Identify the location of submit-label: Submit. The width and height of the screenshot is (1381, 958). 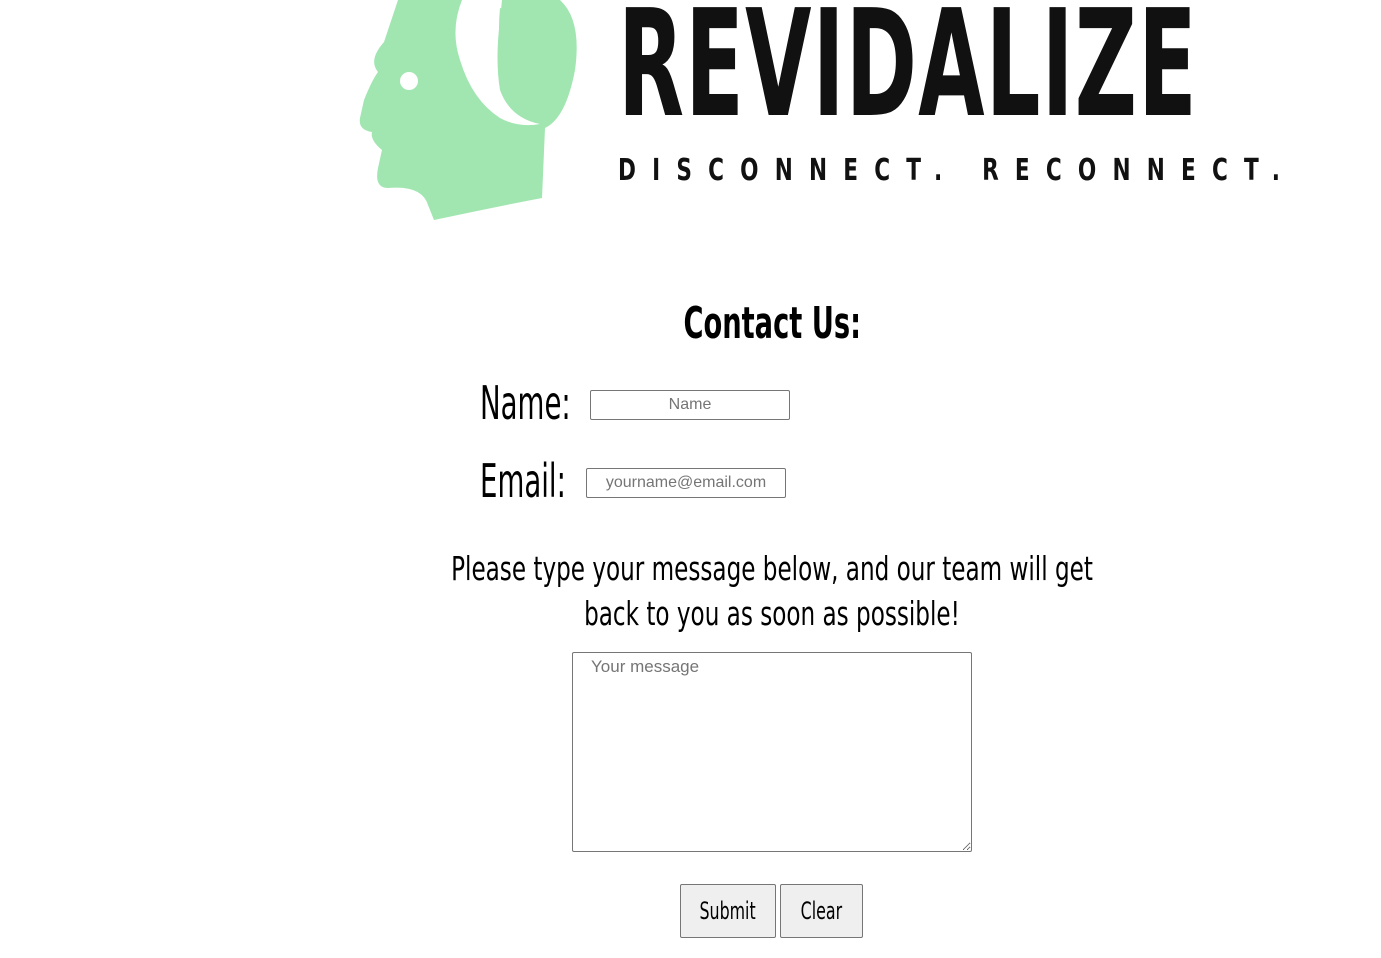
(728, 911).